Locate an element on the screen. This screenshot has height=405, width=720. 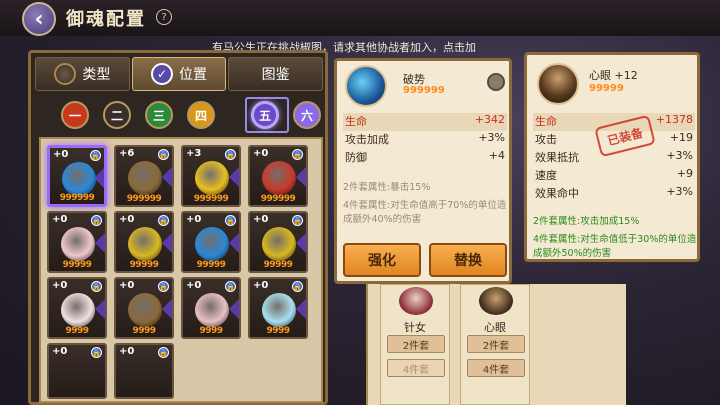
upgrade-button: 强化 is located at coordinates (382, 260).